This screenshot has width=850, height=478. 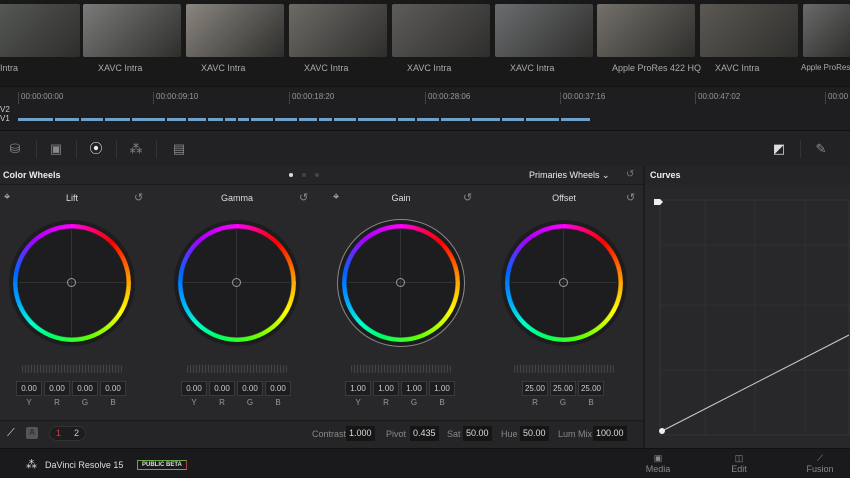 I want to click on page-dot-active, so click(x=291, y=175).